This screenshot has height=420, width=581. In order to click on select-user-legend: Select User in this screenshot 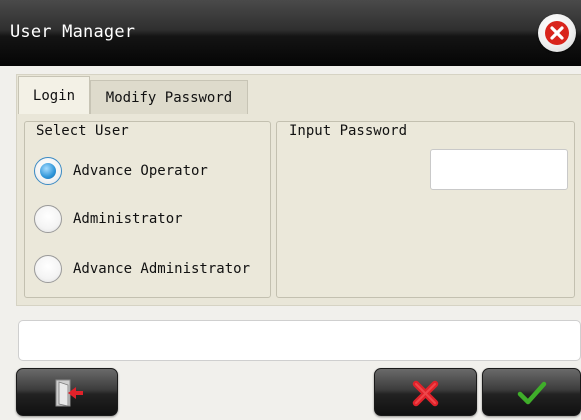, I will do `click(82, 131)`.